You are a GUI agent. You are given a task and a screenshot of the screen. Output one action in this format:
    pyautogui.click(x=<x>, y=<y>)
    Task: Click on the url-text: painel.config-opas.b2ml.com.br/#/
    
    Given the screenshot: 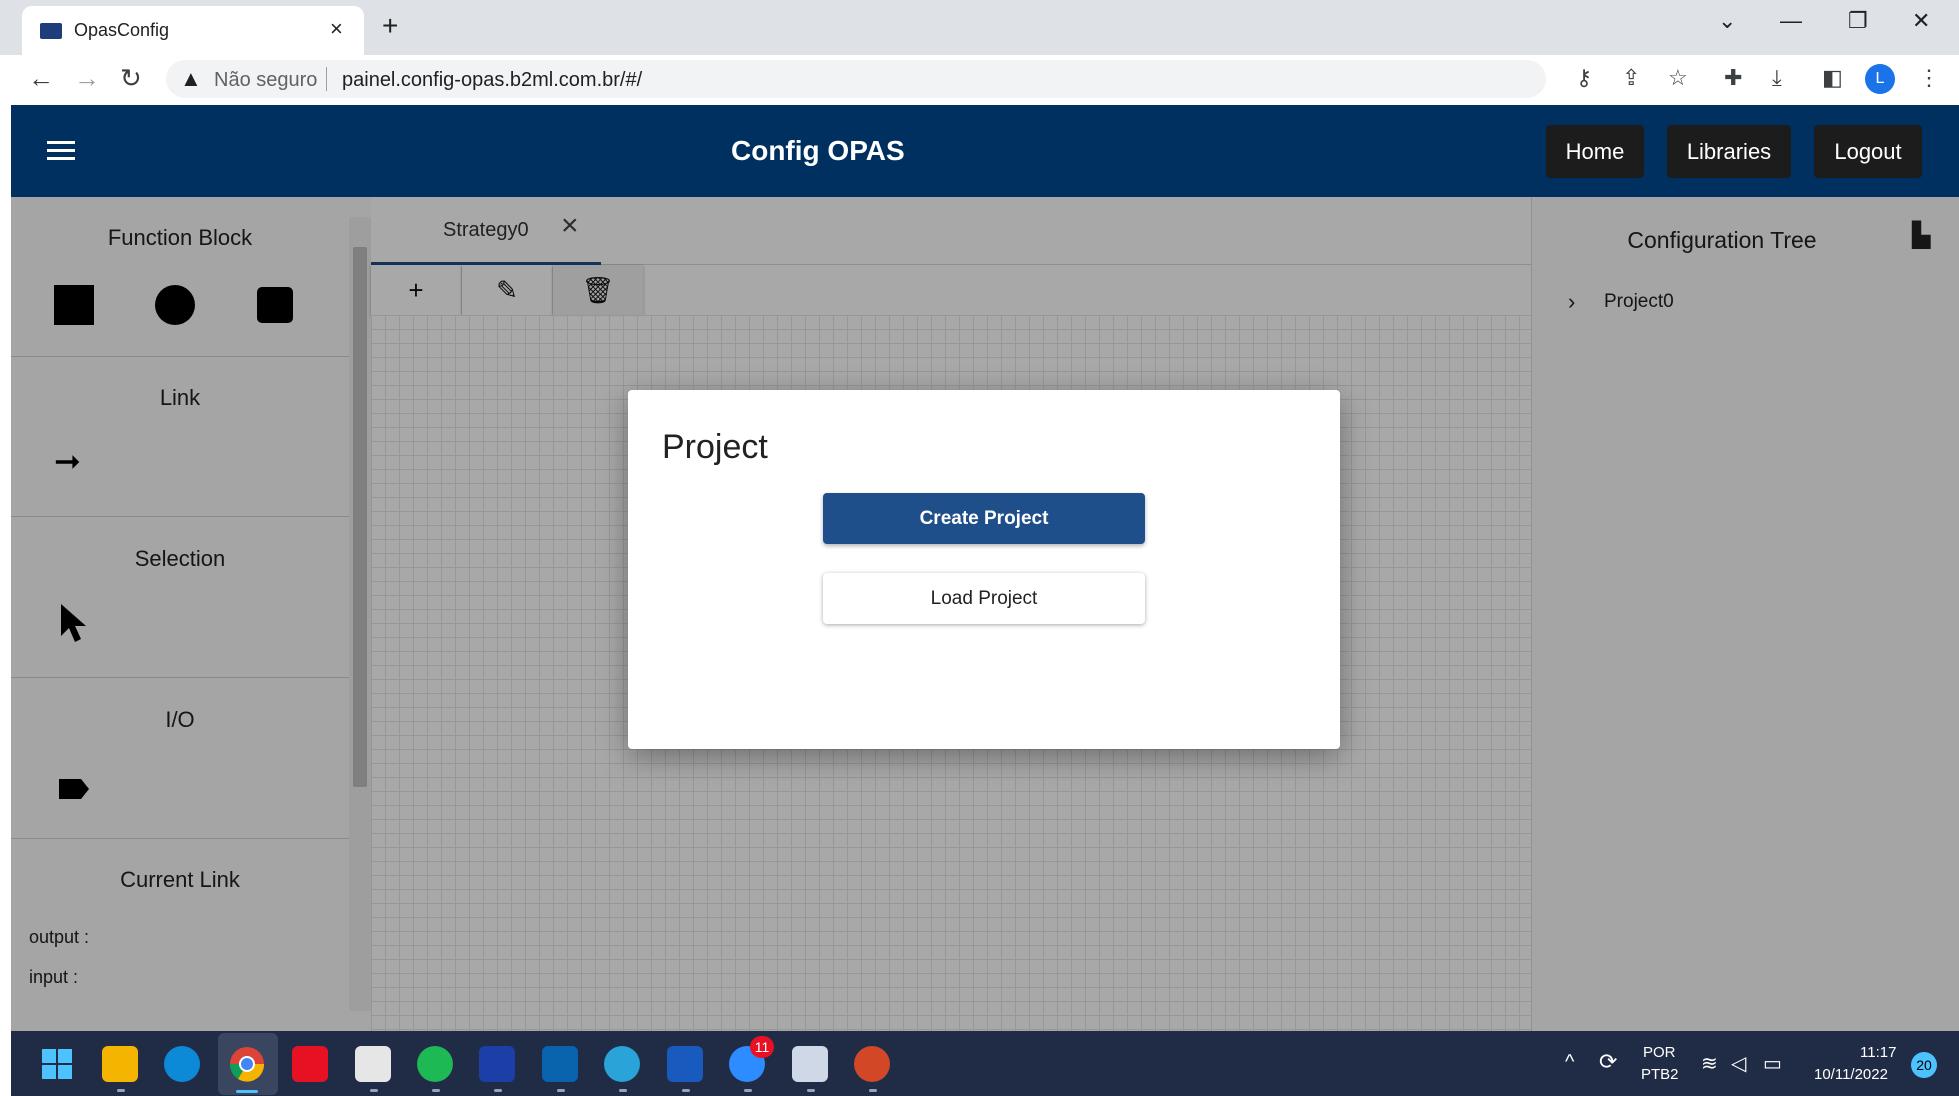 What is the action you would take?
    pyautogui.click(x=492, y=80)
    